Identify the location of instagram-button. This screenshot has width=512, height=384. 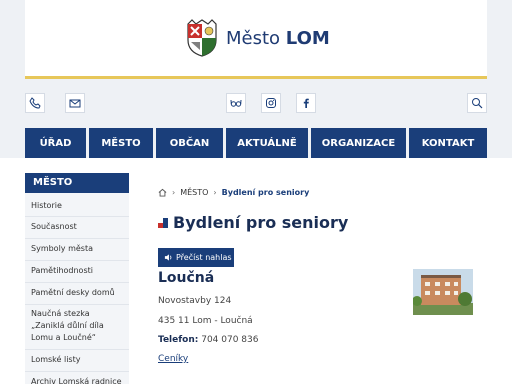
(271, 103).